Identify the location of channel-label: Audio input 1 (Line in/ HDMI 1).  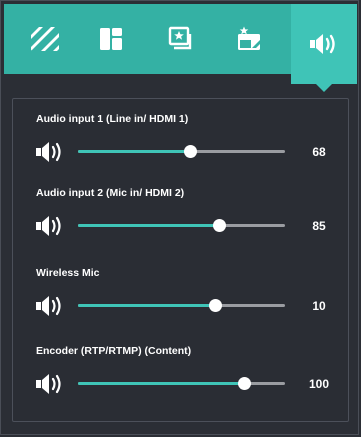
(112, 119).